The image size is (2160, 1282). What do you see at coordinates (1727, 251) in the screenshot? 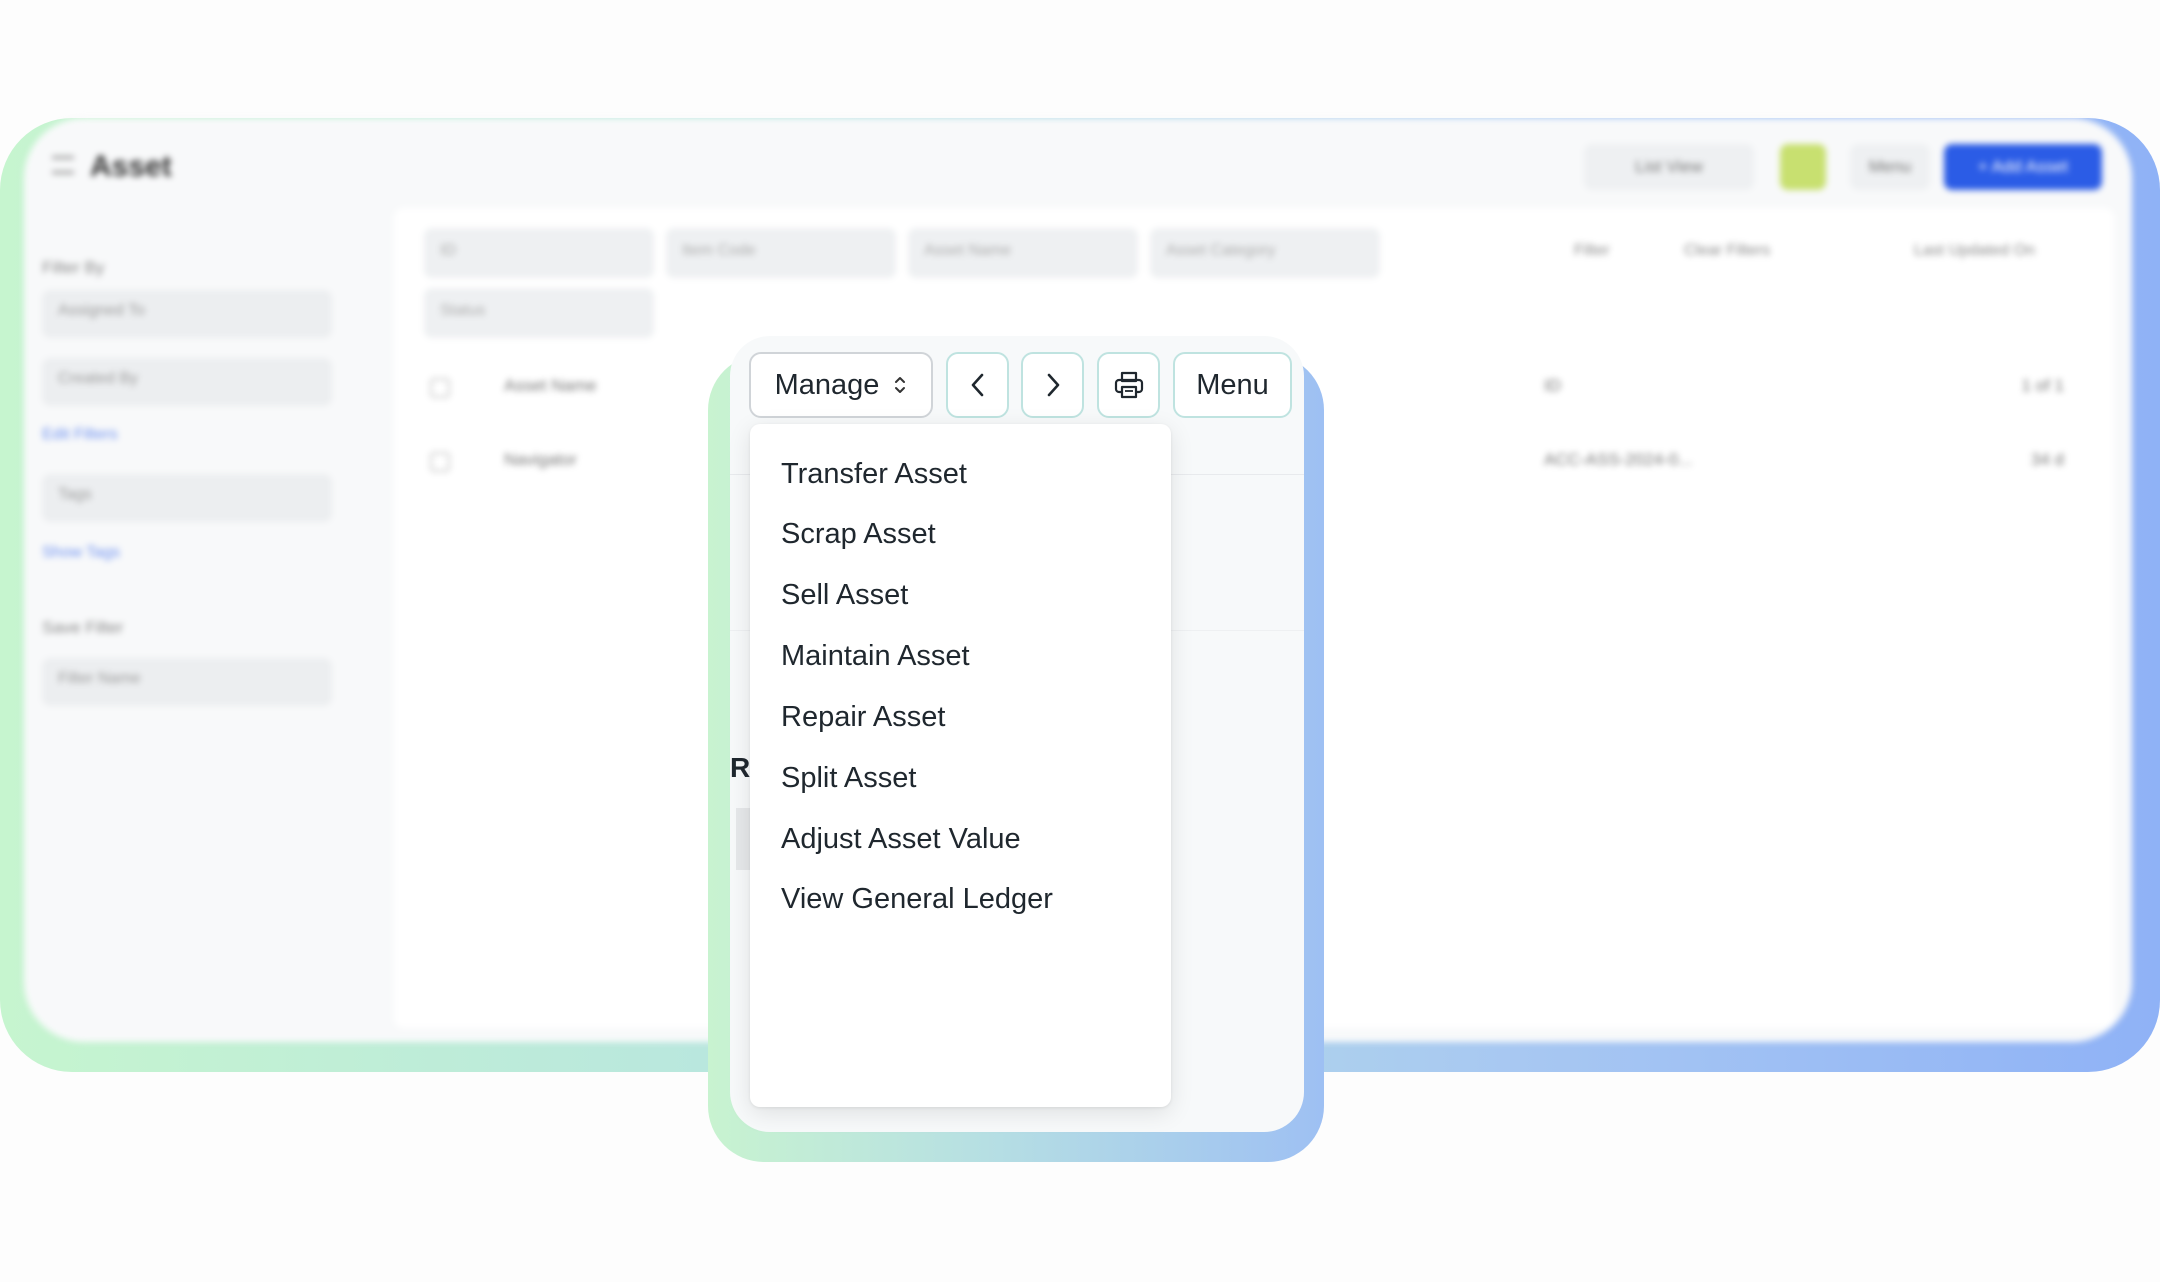
I see `clear-filters-button: Clear Filters` at bounding box center [1727, 251].